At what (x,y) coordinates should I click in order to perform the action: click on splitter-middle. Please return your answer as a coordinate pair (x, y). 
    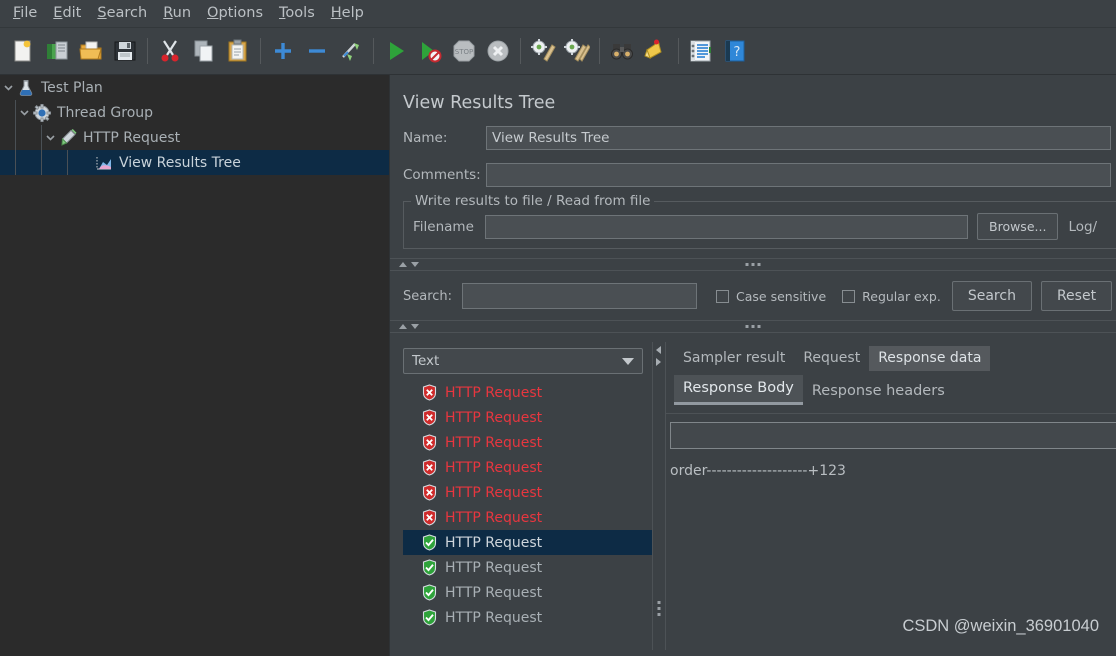
    Looking at the image, I should click on (753, 326).